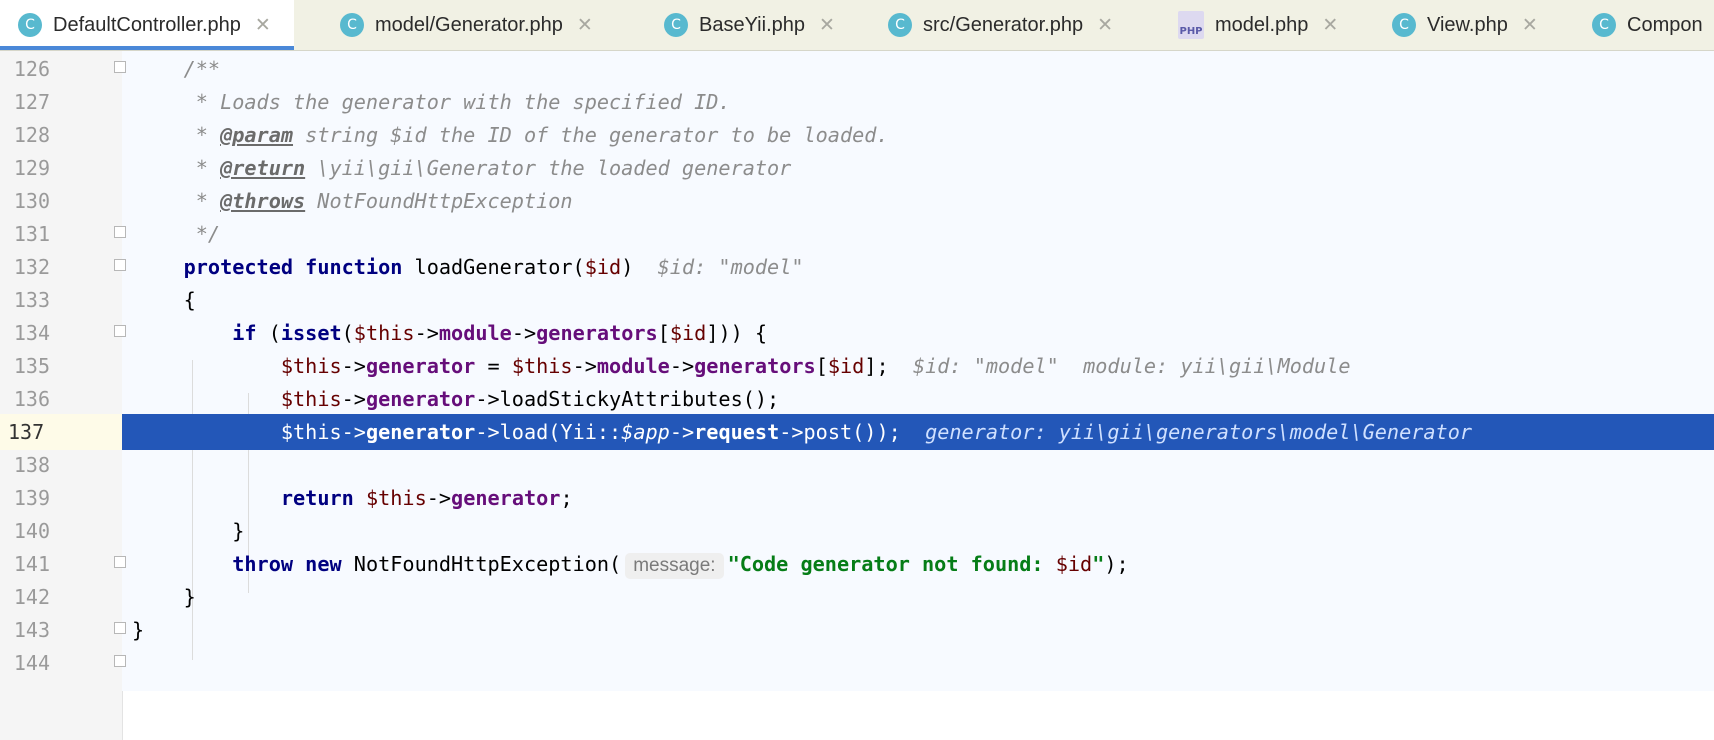 This screenshot has width=1714, height=740. Describe the element at coordinates (263, 168) in the screenshot. I see `doc-tag: @return` at that location.